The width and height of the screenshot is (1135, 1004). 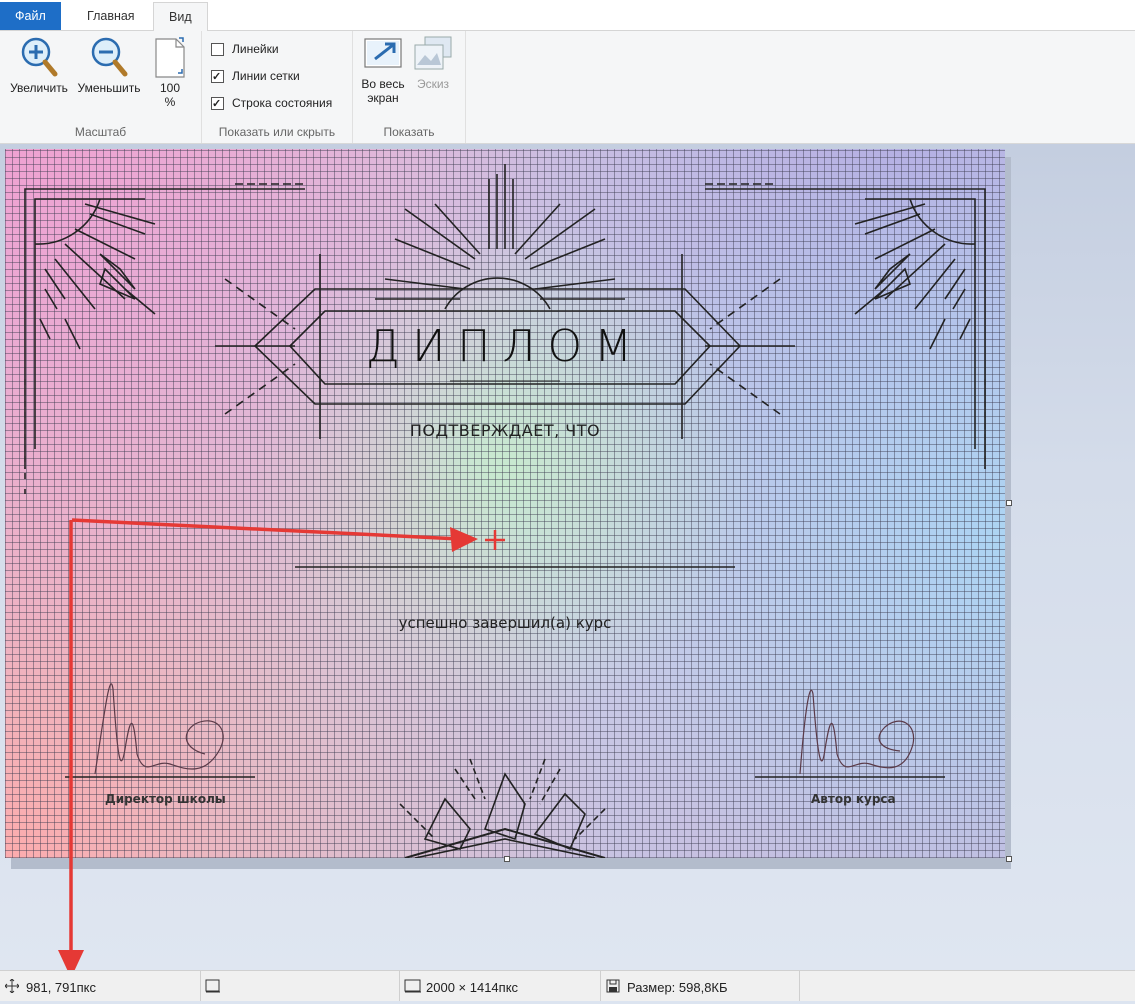 What do you see at coordinates (507, 859) in the screenshot?
I see `resize-handle-bottom` at bounding box center [507, 859].